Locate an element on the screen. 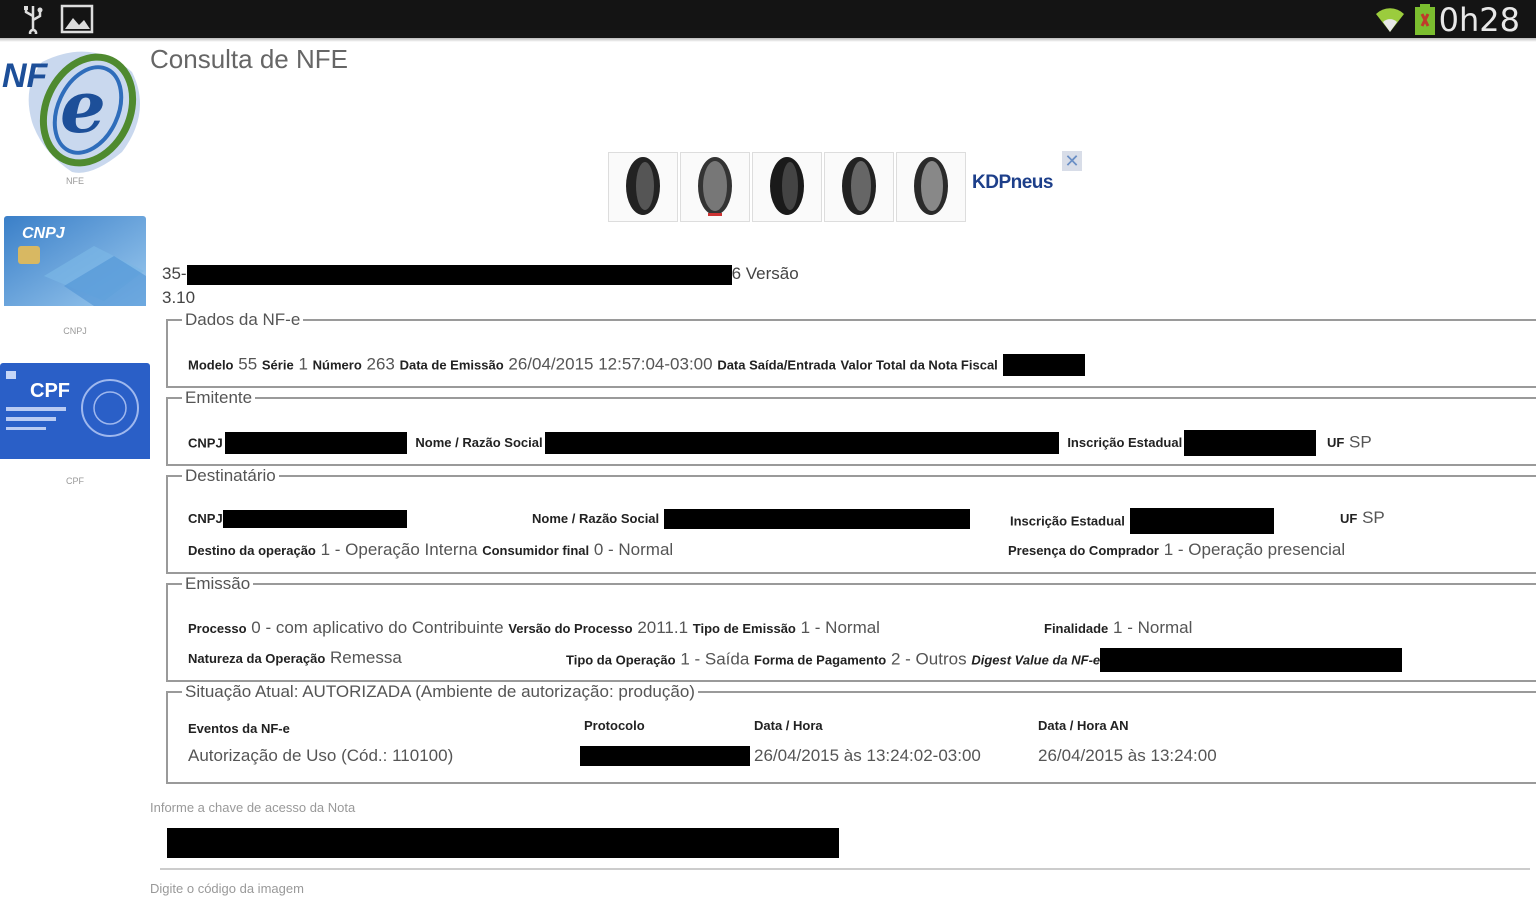  svg-text: CPF is located at coordinates (50, 391).